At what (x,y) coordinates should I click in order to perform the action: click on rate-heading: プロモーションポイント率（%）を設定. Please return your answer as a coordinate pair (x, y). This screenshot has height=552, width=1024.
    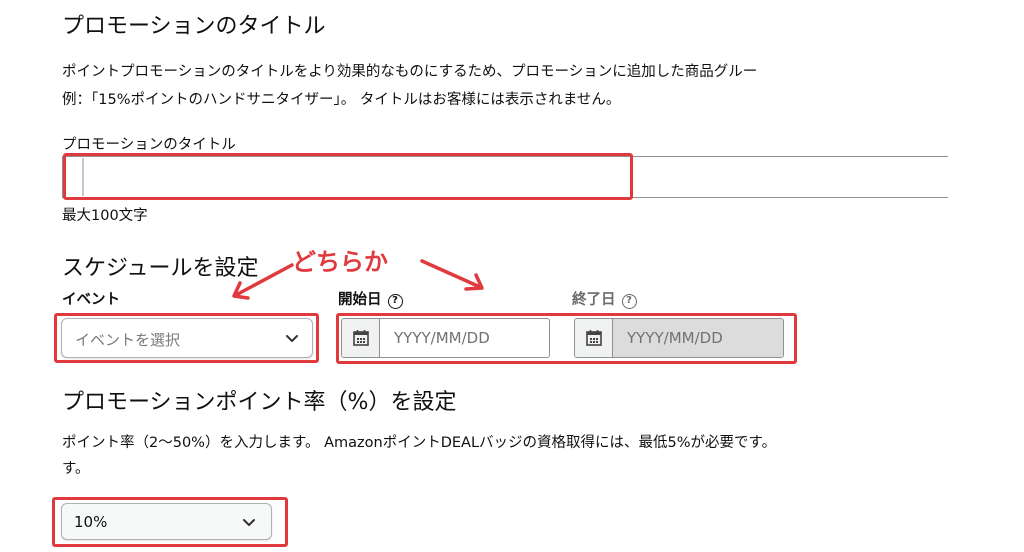
    Looking at the image, I should click on (259, 402).